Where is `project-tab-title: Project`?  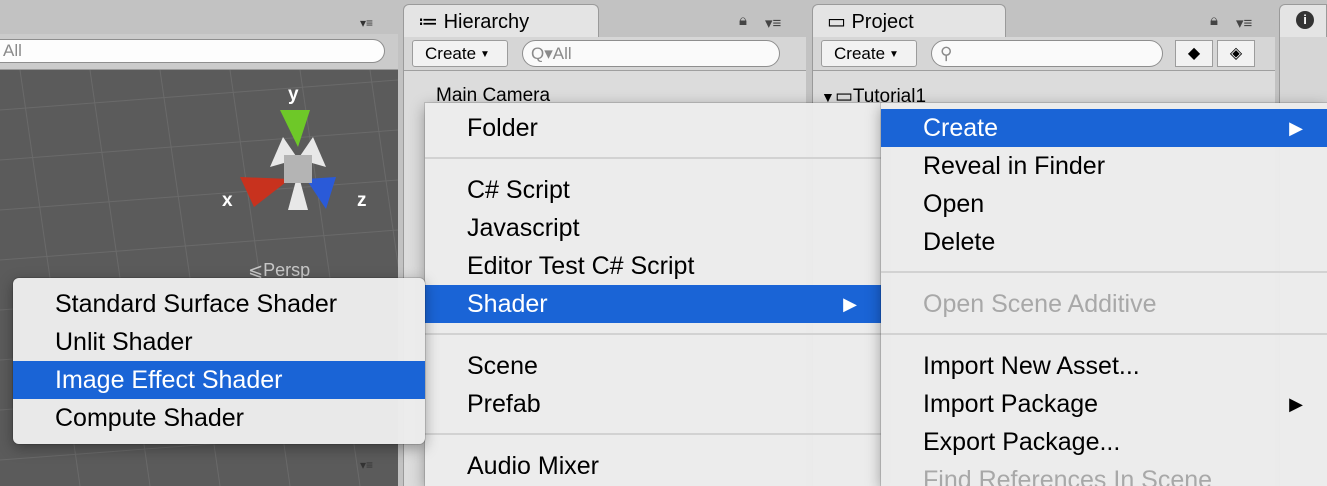 project-tab-title: Project is located at coordinates (882, 22).